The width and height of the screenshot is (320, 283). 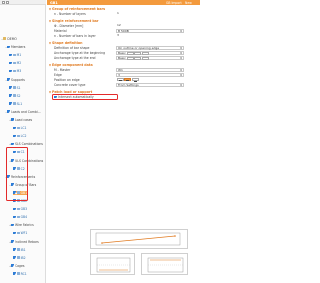 I want to click on diameter-input: 12, so click(x=150, y=25).